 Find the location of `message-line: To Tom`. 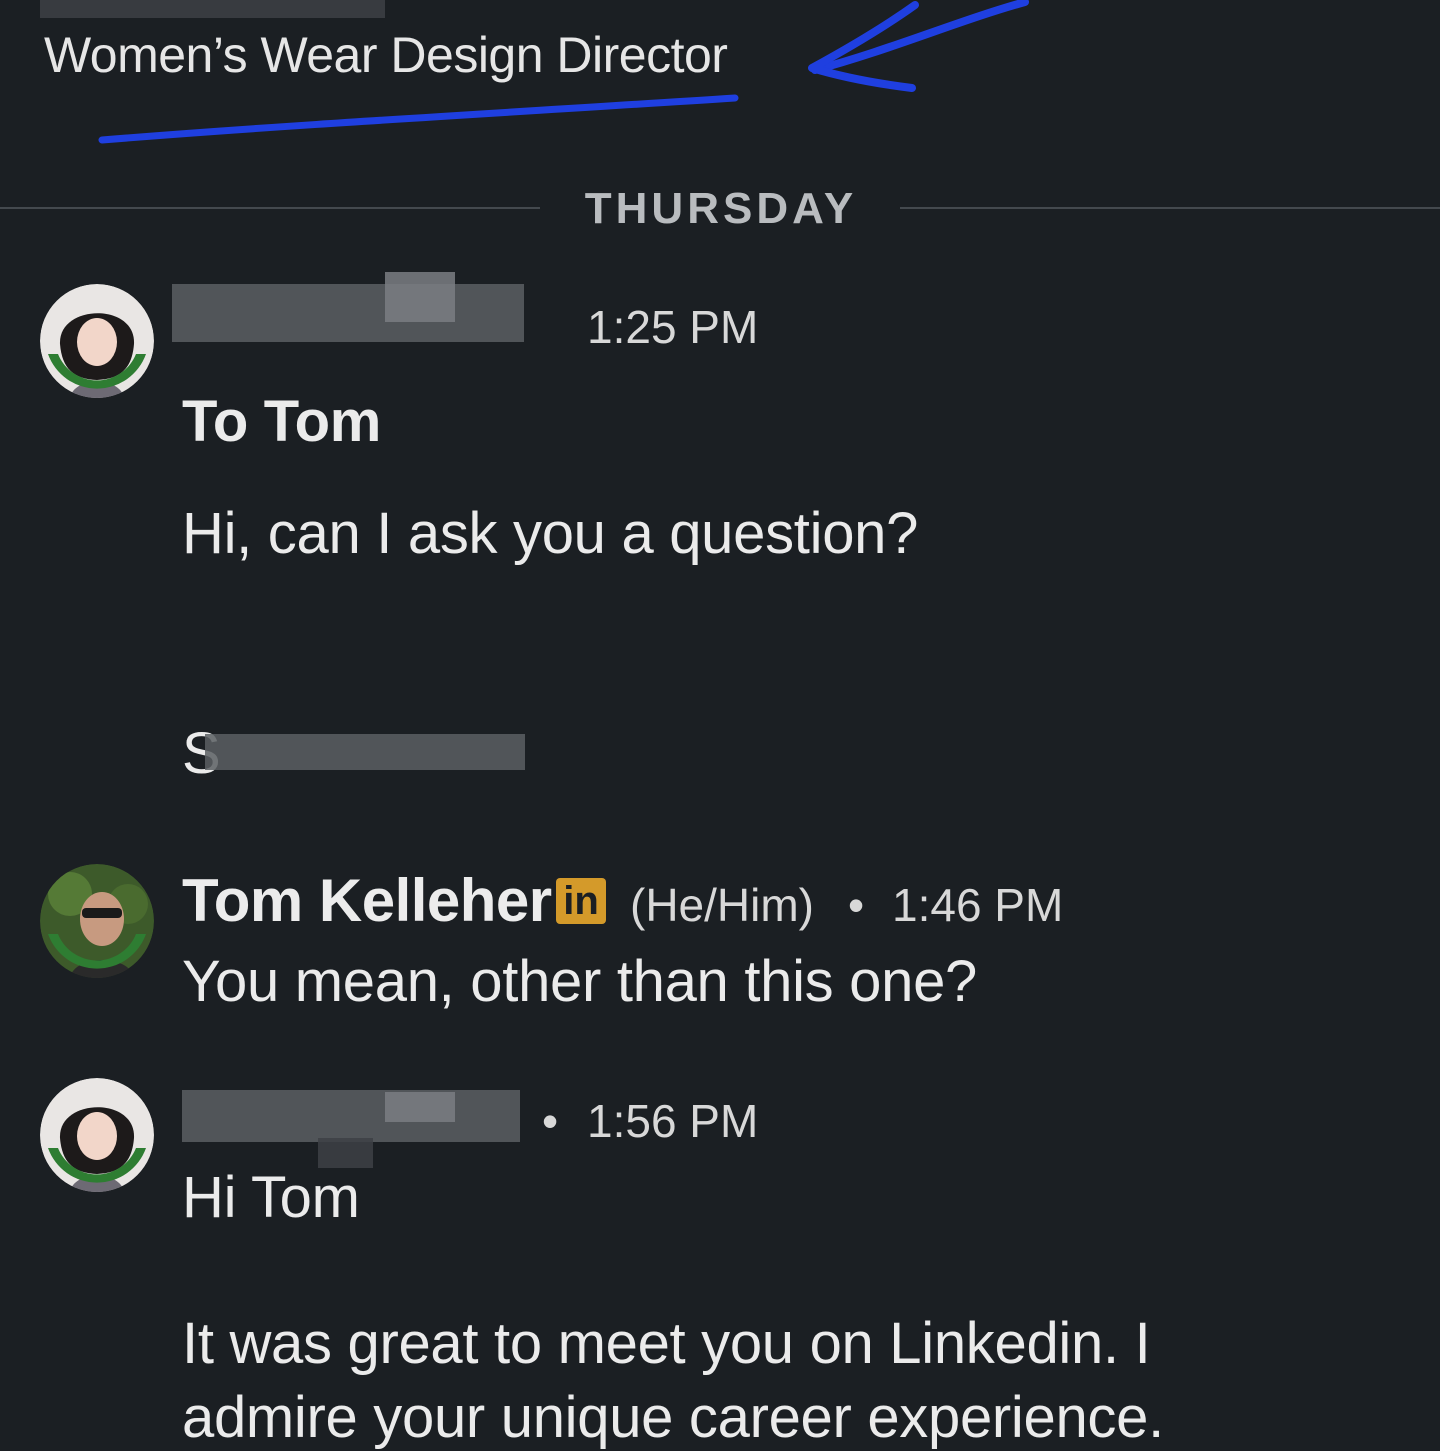

message-line: To Tom is located at coordinates (281, 421).